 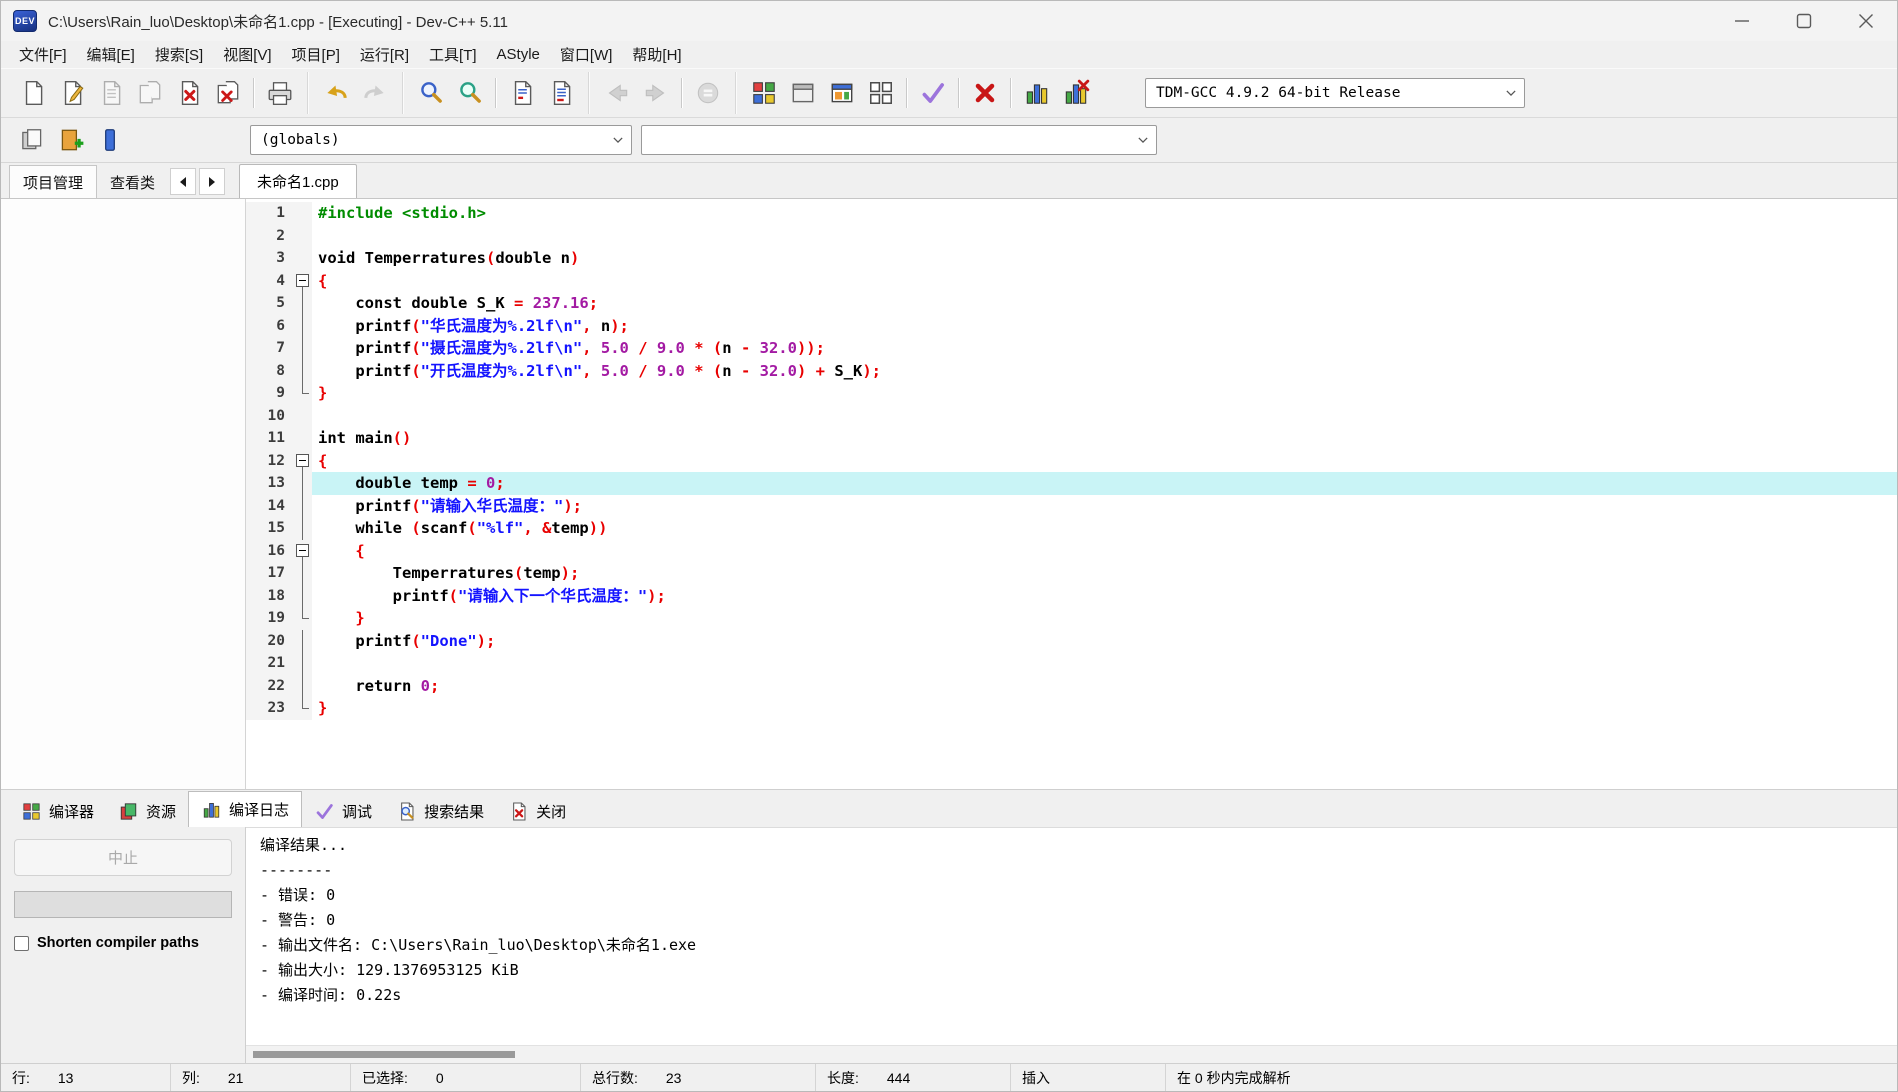 What do you see at coordinates (1071, 460) in the screenshot?
I see `code-line: 12 {` at bounding box center [1071, 460].